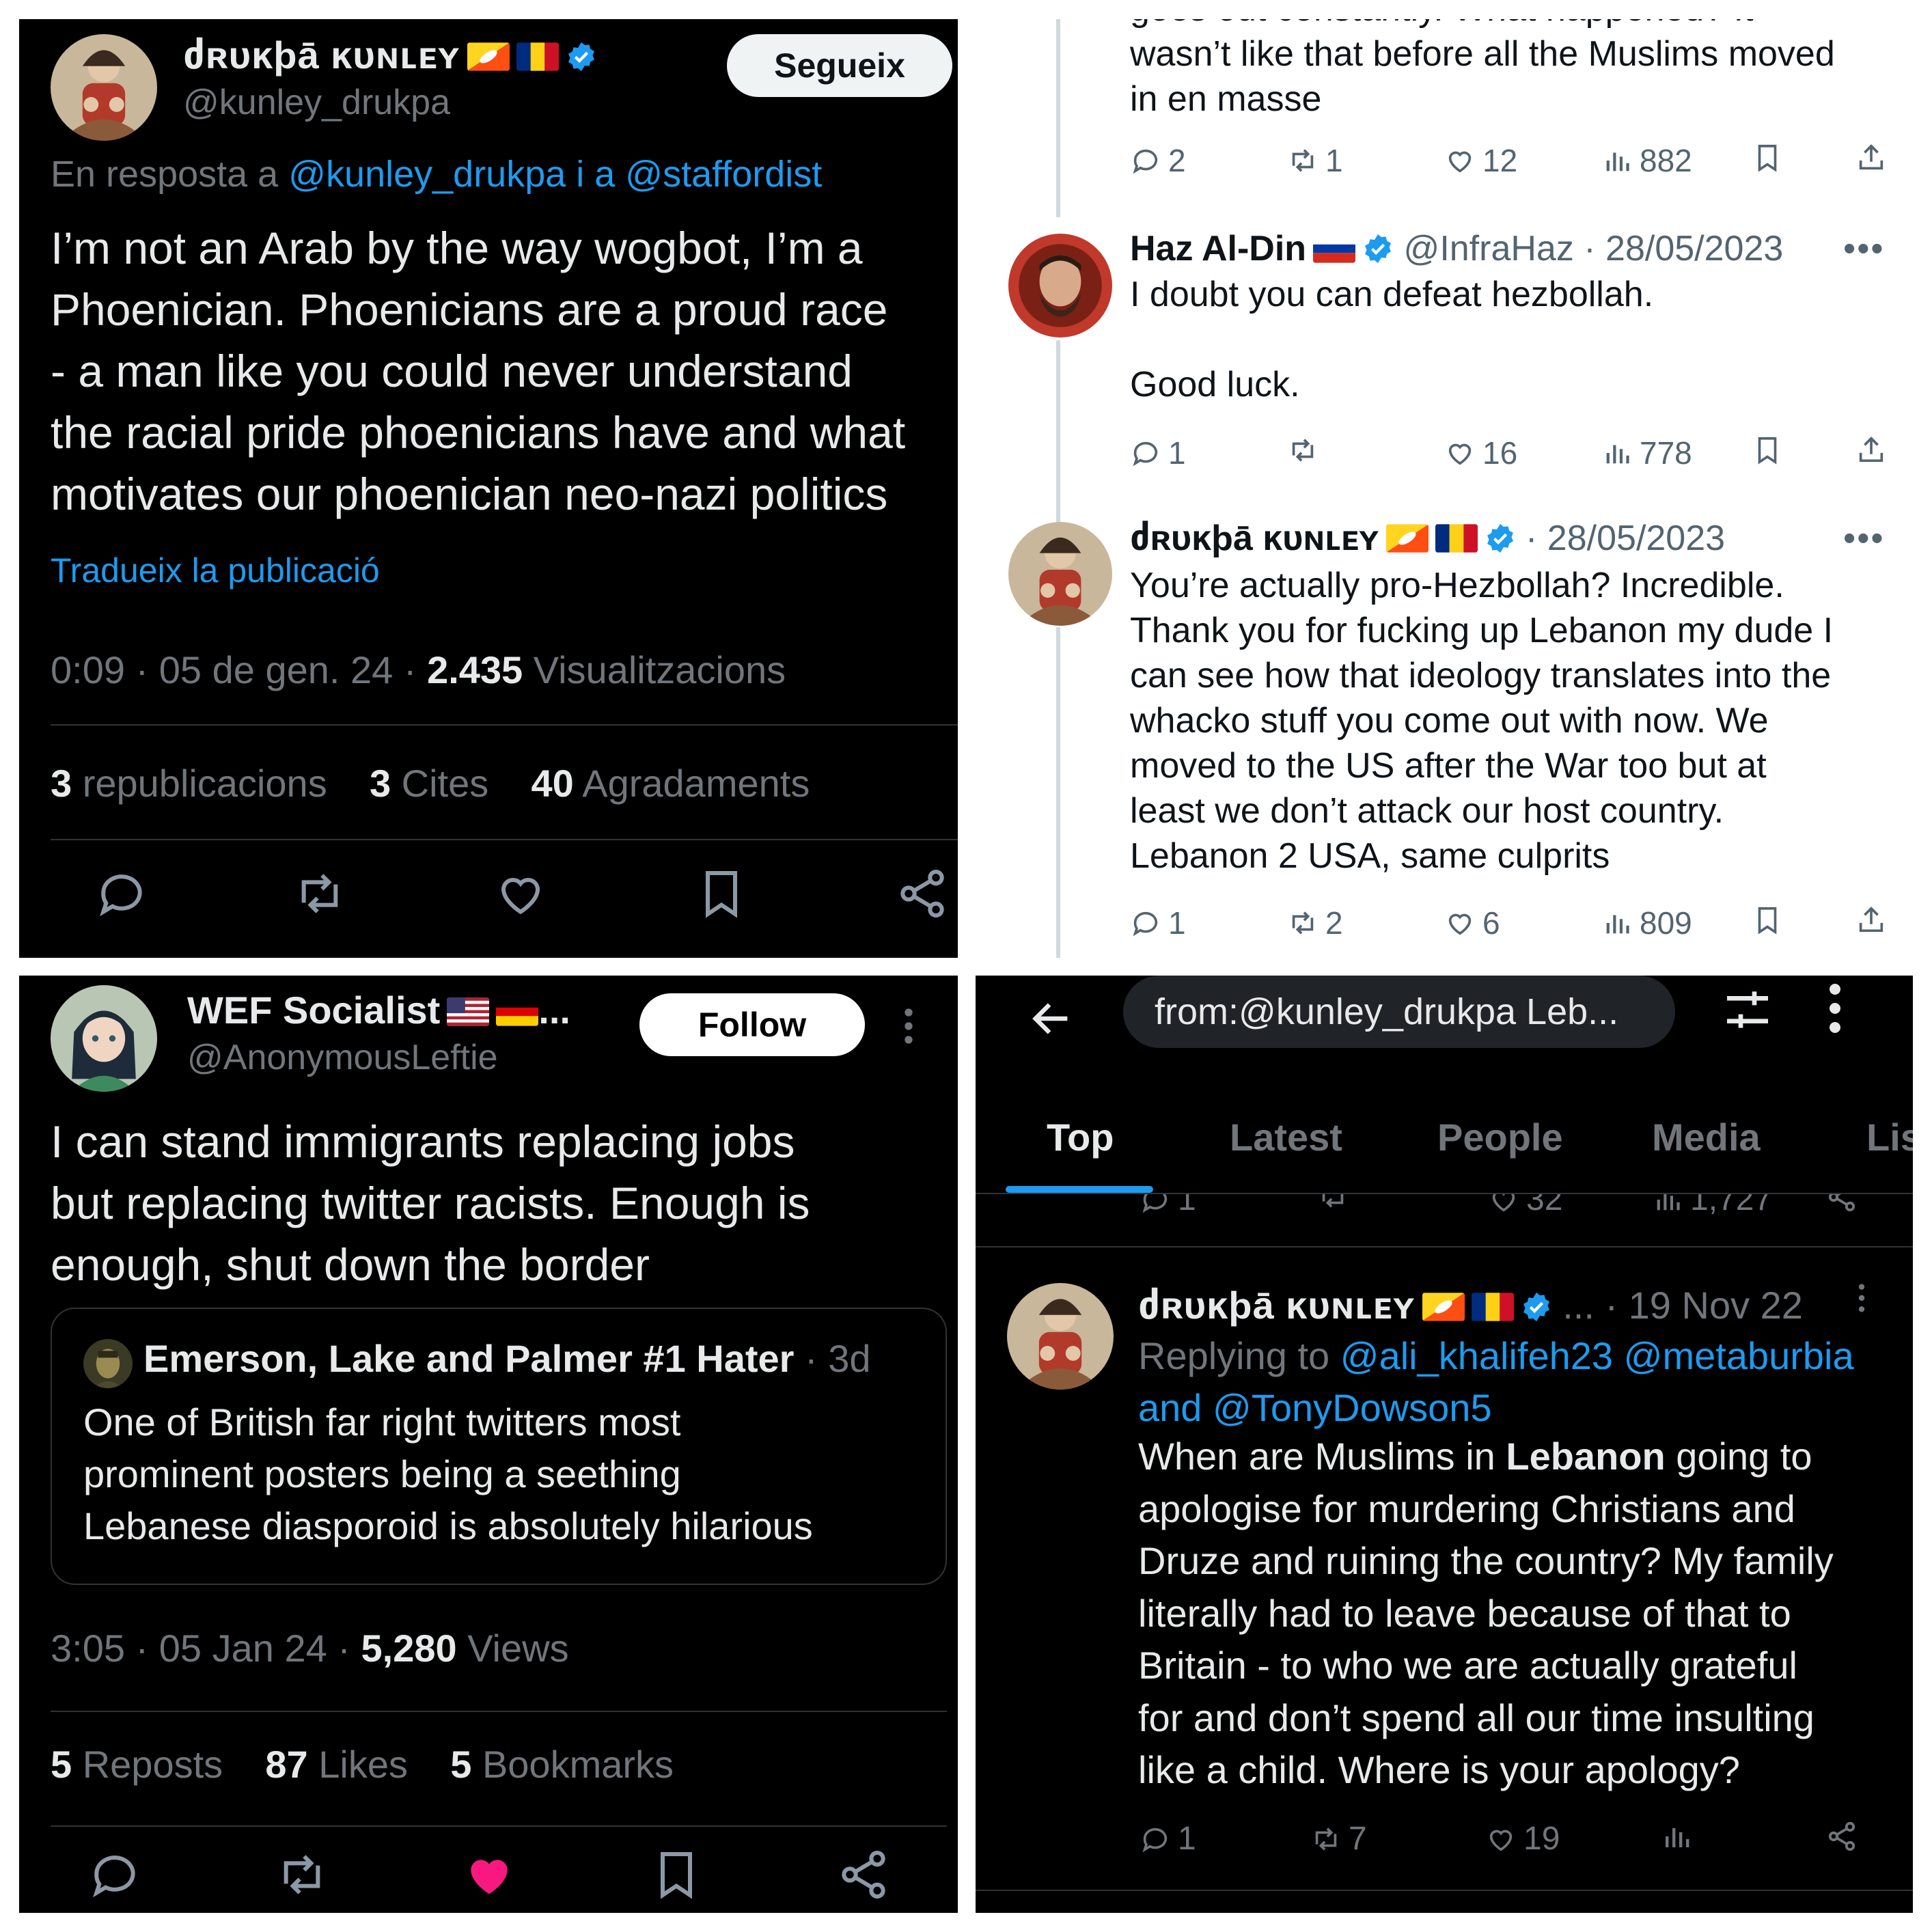  Describe the element at coordinates (1370, 856) in the screenshot. I see `tweet-line: Lebanon 2 USA, same culprits` at that location.